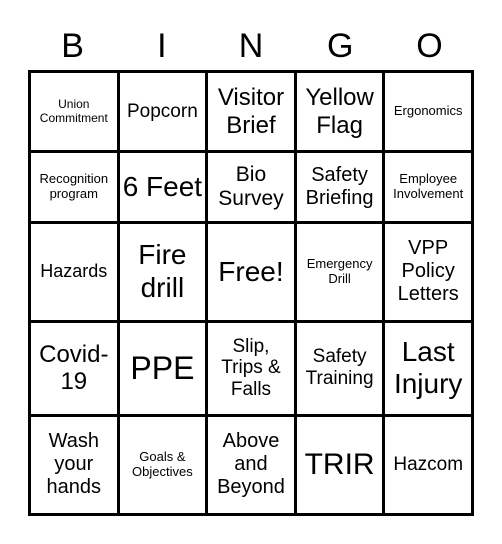 Image resolution: width=502 pixels, height=544 pixels. What do you see at coordinates (428, 465) in the screenshot?
I see `bingo-cell: Hazcom` at bounding box center [428, 465].